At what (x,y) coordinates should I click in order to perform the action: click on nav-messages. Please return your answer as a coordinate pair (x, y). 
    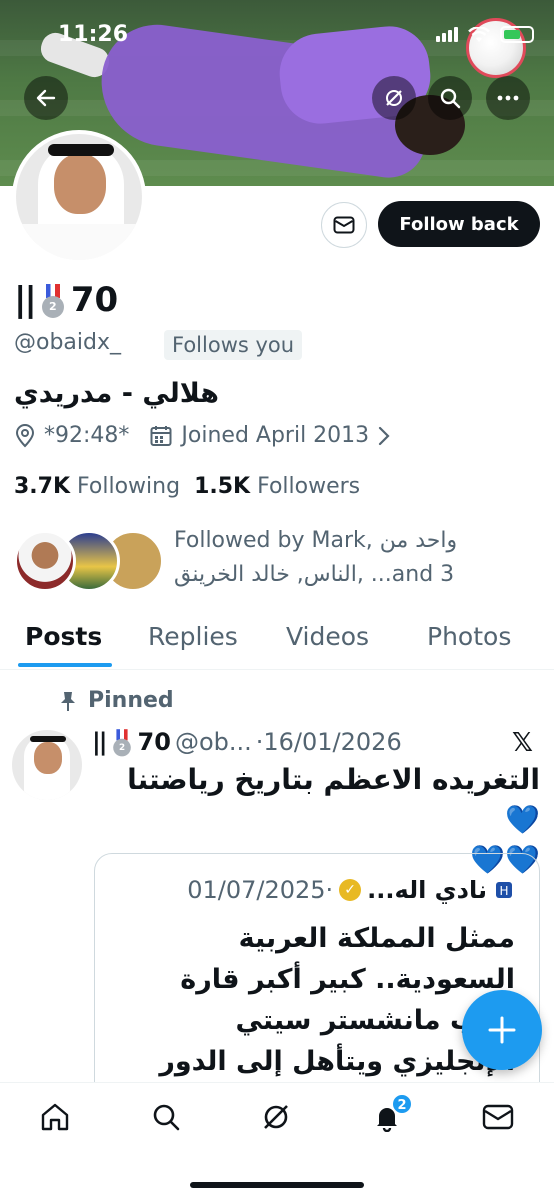
    Looking at the image, I should click on (498, 1117).